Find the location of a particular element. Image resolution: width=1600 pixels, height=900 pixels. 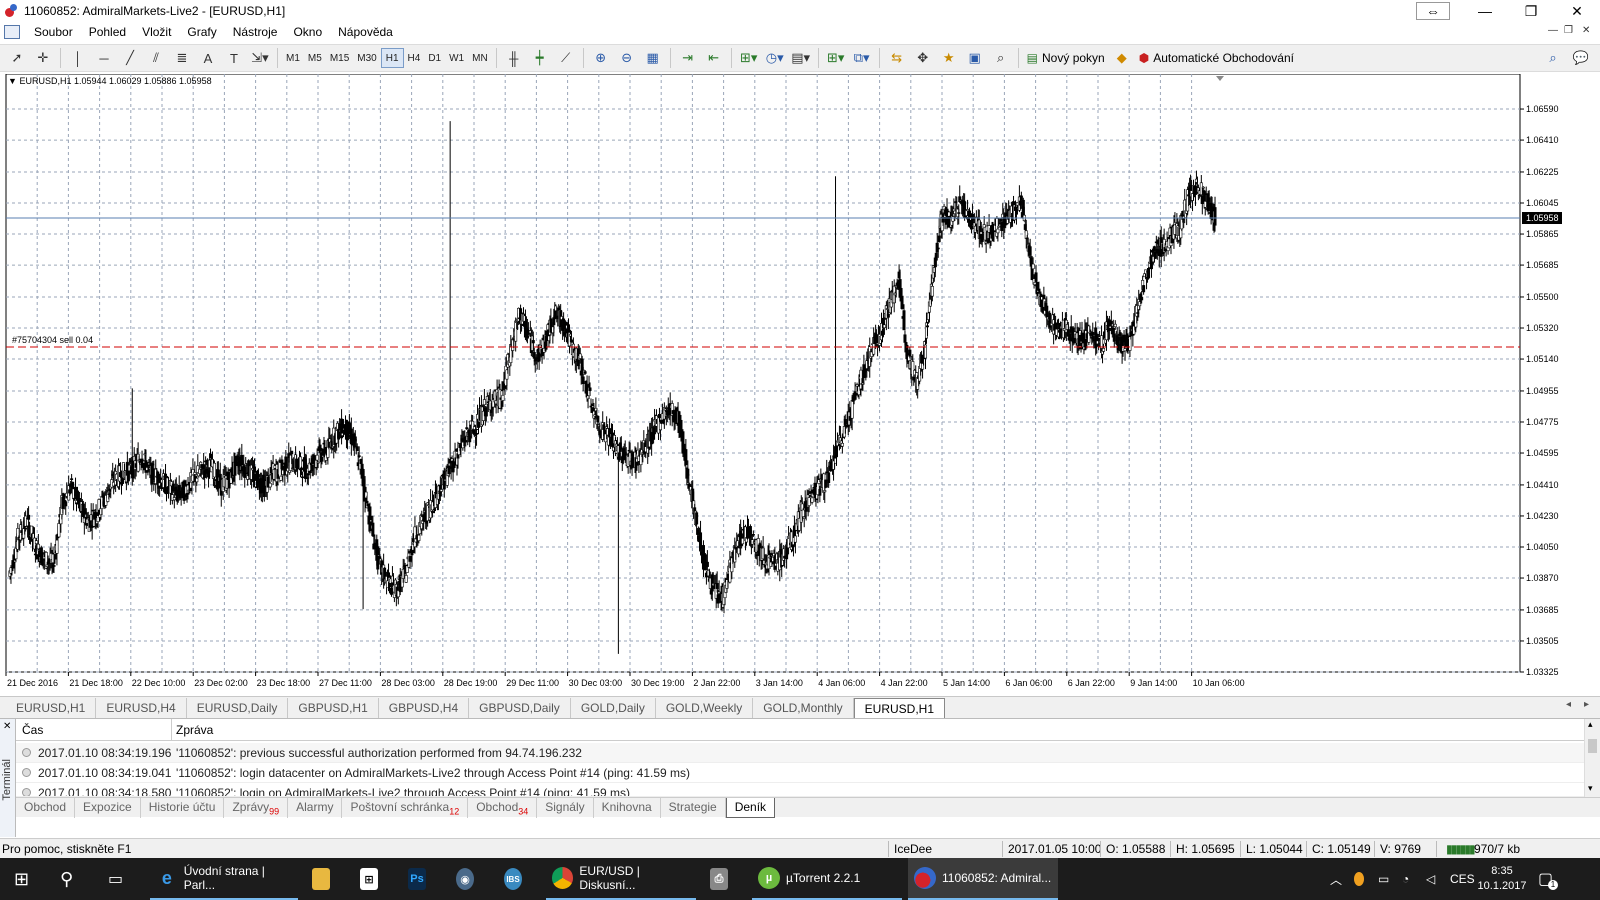

zoom-out-icon: ⊖ is located at coordinates (627, 58).